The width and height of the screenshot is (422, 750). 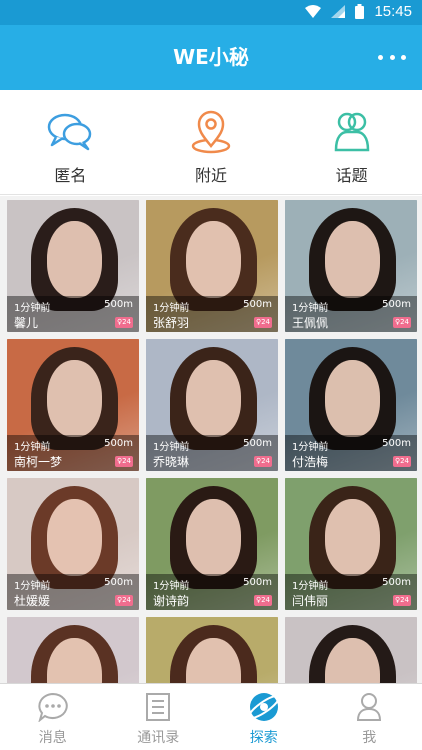 I want to click on tab-contacts: 通讯录, so click(x=159, y=717).